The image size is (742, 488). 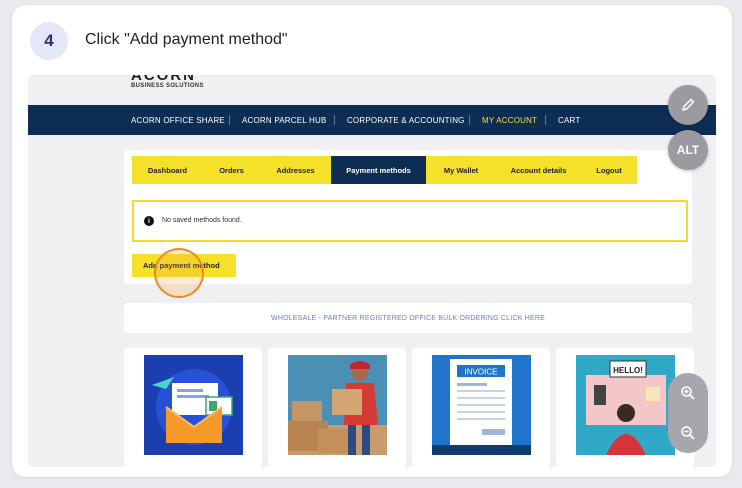 What do you see at coordinates (481, 405) in the screenshot?
I see `invoice-image: INVOICE` at bounding box center [481, 405].